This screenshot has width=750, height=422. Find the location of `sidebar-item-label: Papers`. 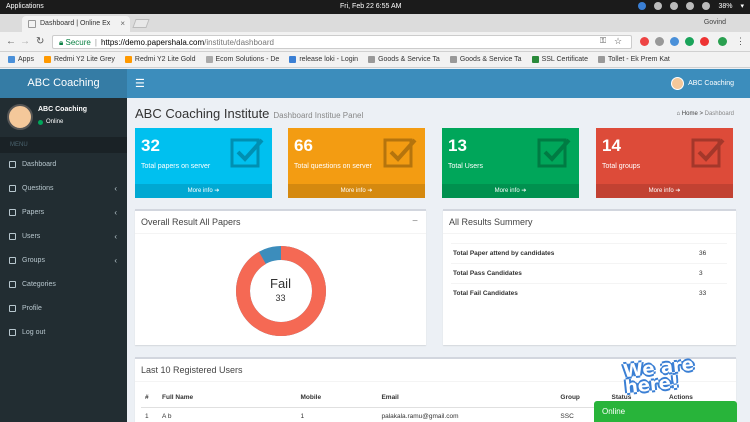

sidebar-item-label: Papers is located at coordinates (33, 212).